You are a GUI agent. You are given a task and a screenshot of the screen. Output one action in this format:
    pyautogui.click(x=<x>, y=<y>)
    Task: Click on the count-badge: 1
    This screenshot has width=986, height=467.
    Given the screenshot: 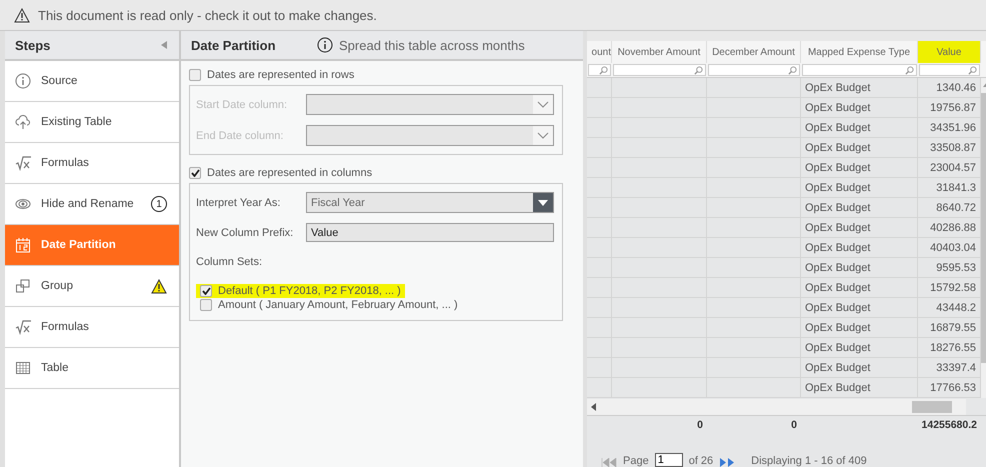 What is the action you would take?
    pyautogui.click(x=159, y=204)
    